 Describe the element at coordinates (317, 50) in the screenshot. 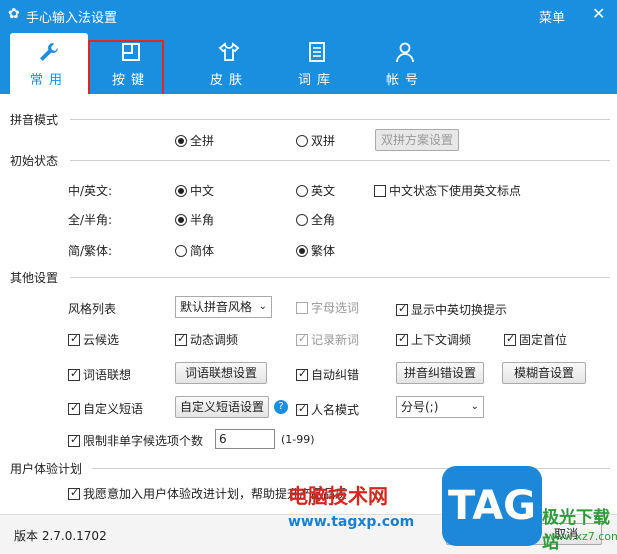

I see `dictionary-icon` at that location.